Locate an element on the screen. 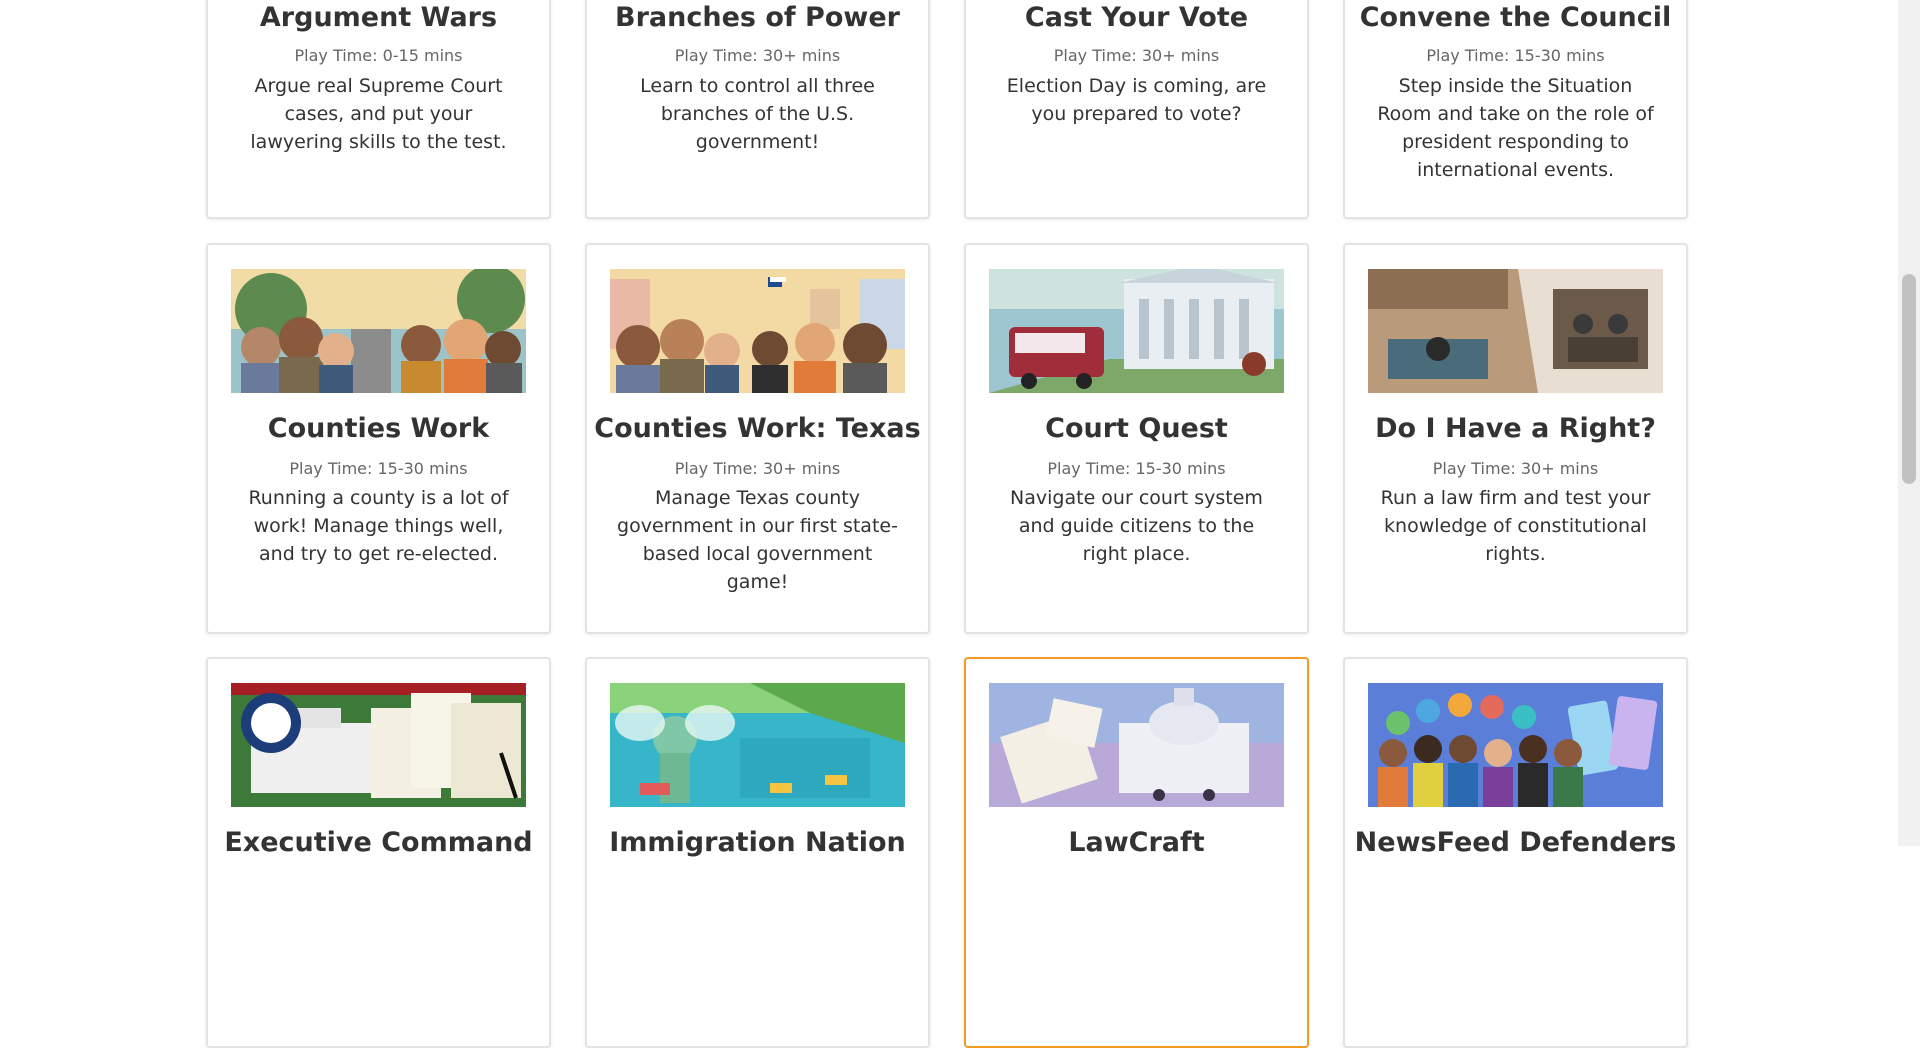  vertical-scrollbar is located at coordinates (1909, 423).